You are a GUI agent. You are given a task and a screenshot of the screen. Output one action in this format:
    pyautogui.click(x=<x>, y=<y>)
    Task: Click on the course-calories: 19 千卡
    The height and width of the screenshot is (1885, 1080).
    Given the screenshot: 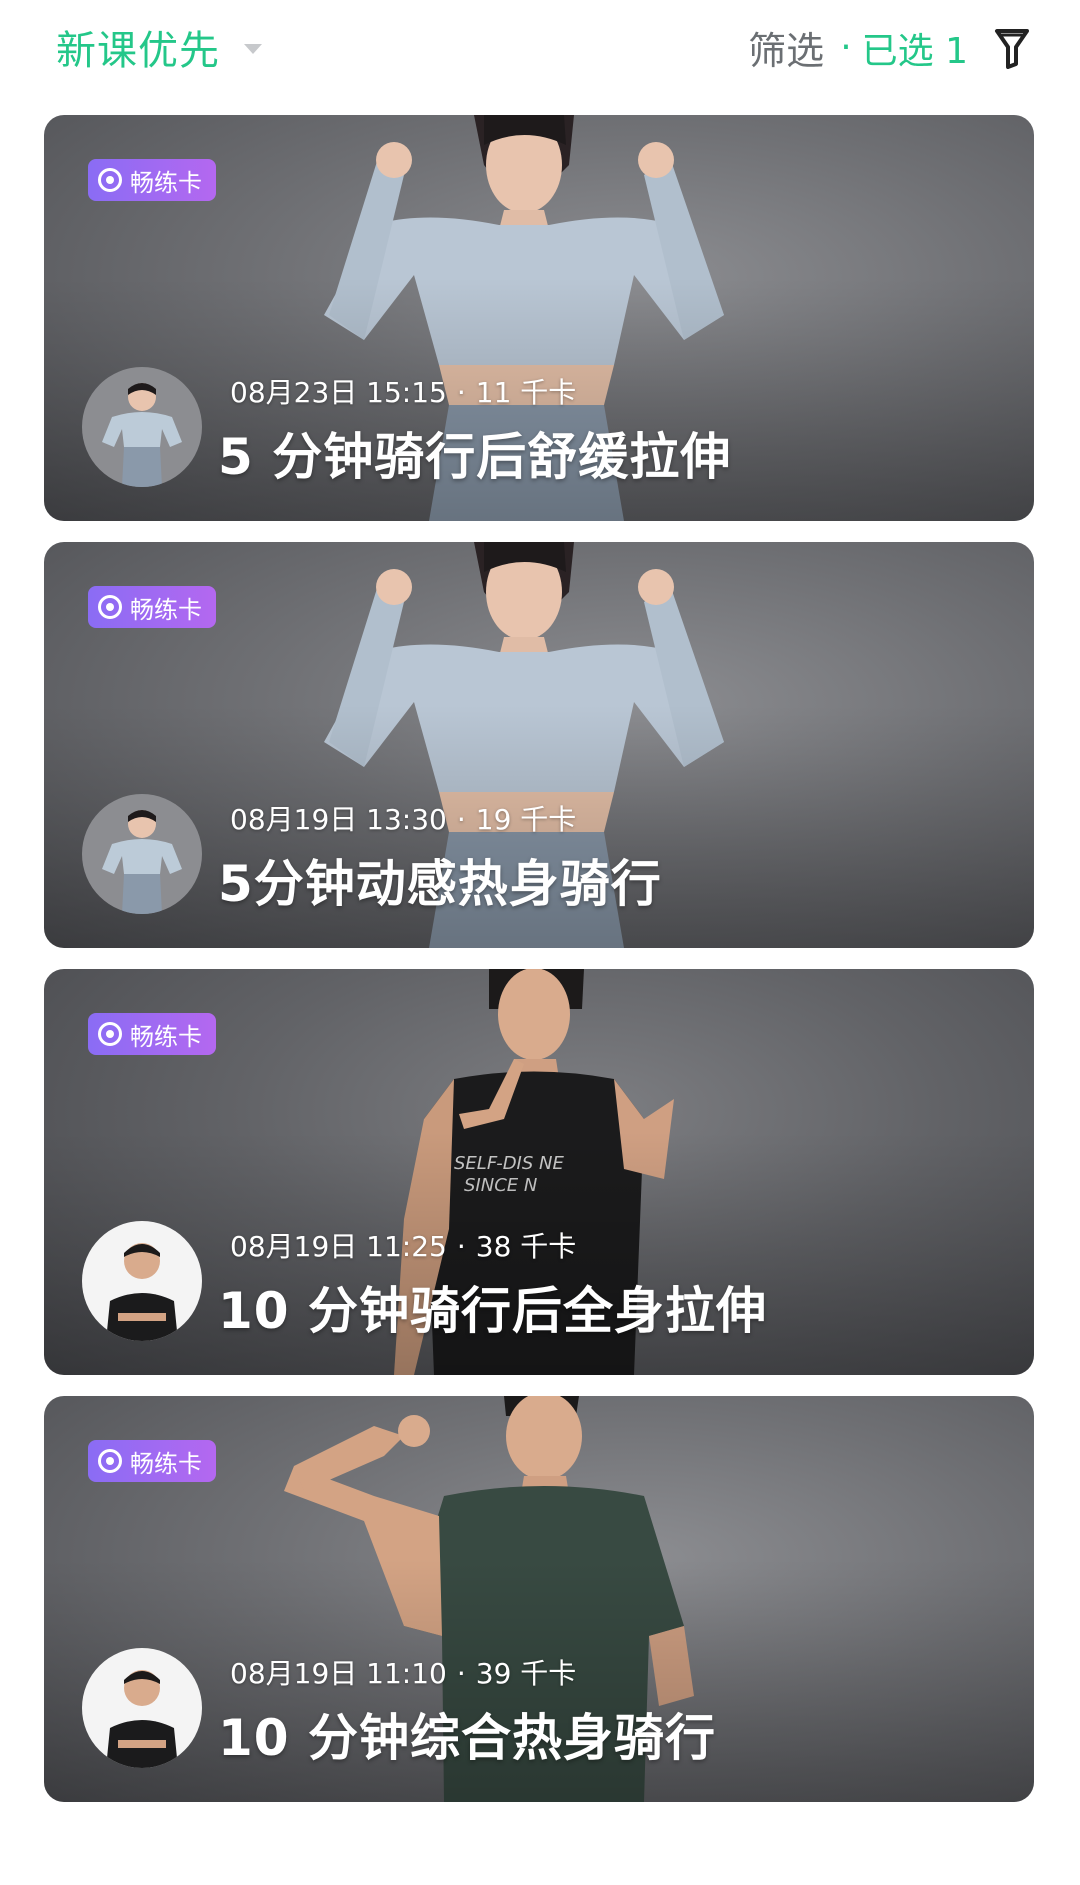 What is the action you would take?
    pyautogui.click(x=526, y=819)
    